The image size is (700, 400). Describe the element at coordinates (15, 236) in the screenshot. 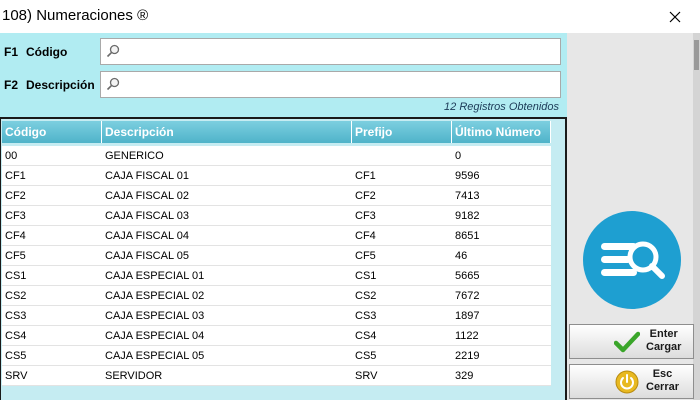

I see `cell-codigo: CF4` at that location.